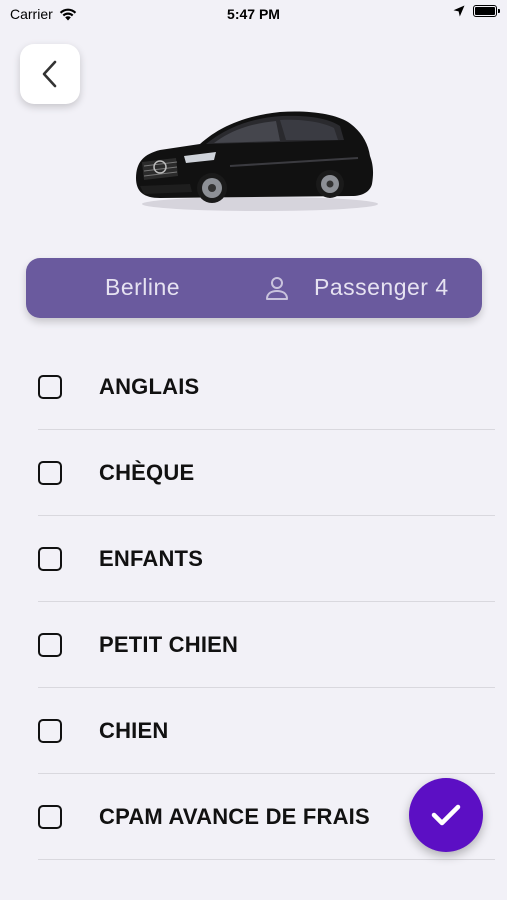  I want to click on option-row: ENFANTS, so click(253, 559).